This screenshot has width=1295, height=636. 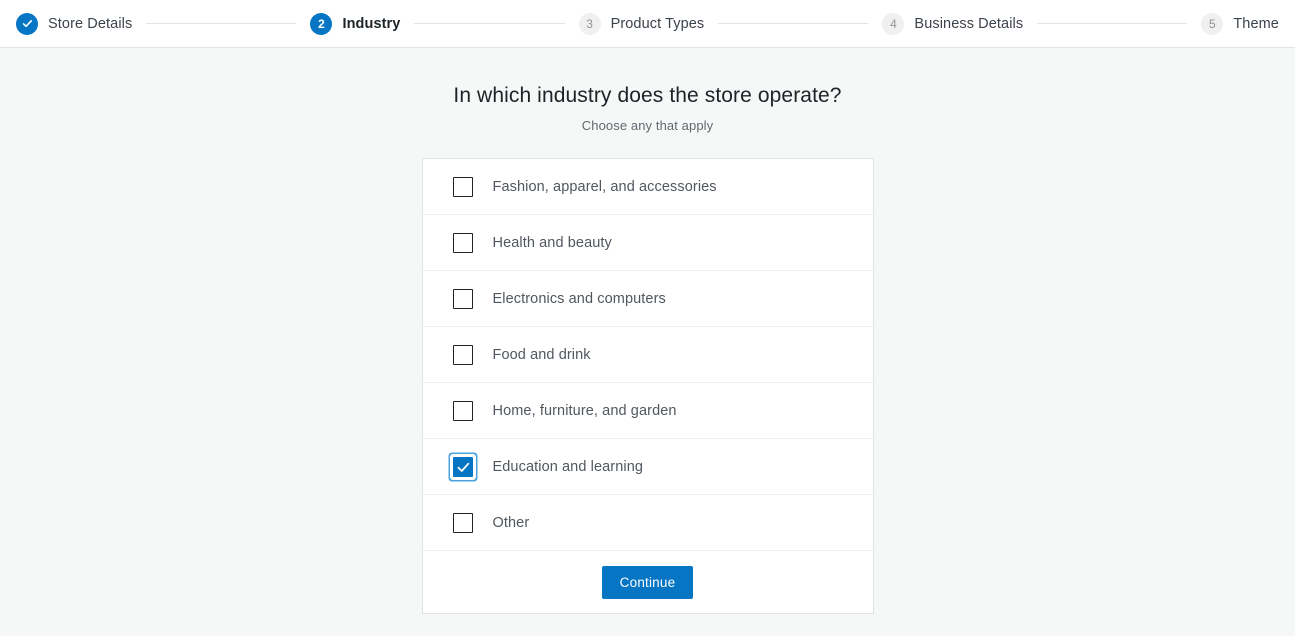 I want to click on industry-option-row: Electronics and computers, so click(x=647, y=299).